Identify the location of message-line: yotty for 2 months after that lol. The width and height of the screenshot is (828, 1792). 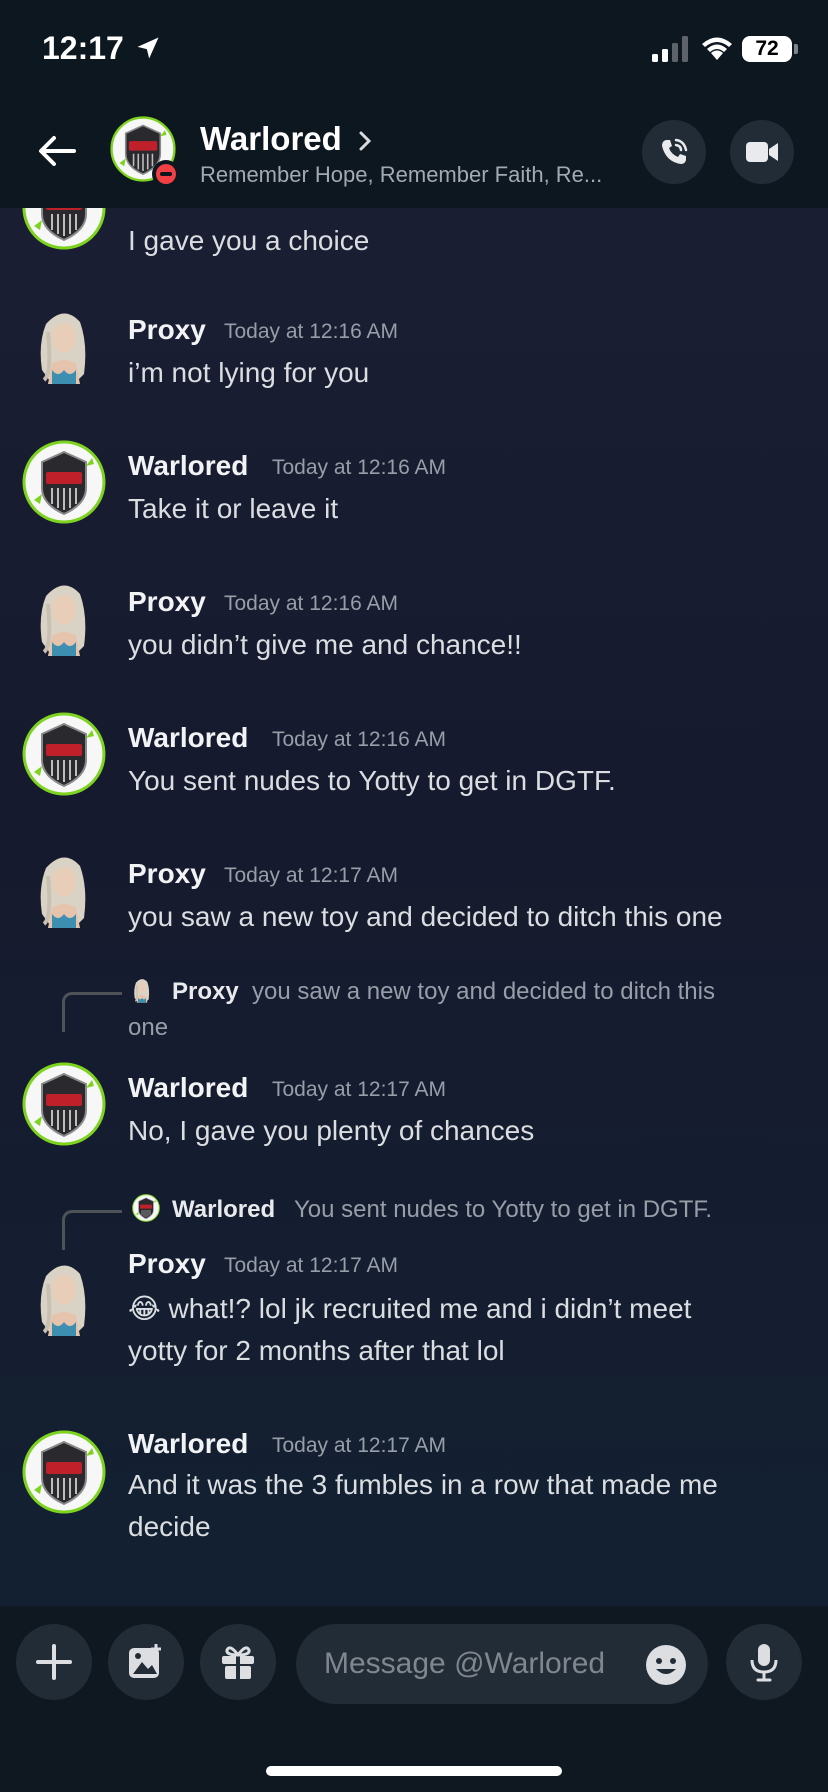
(316, 1350).